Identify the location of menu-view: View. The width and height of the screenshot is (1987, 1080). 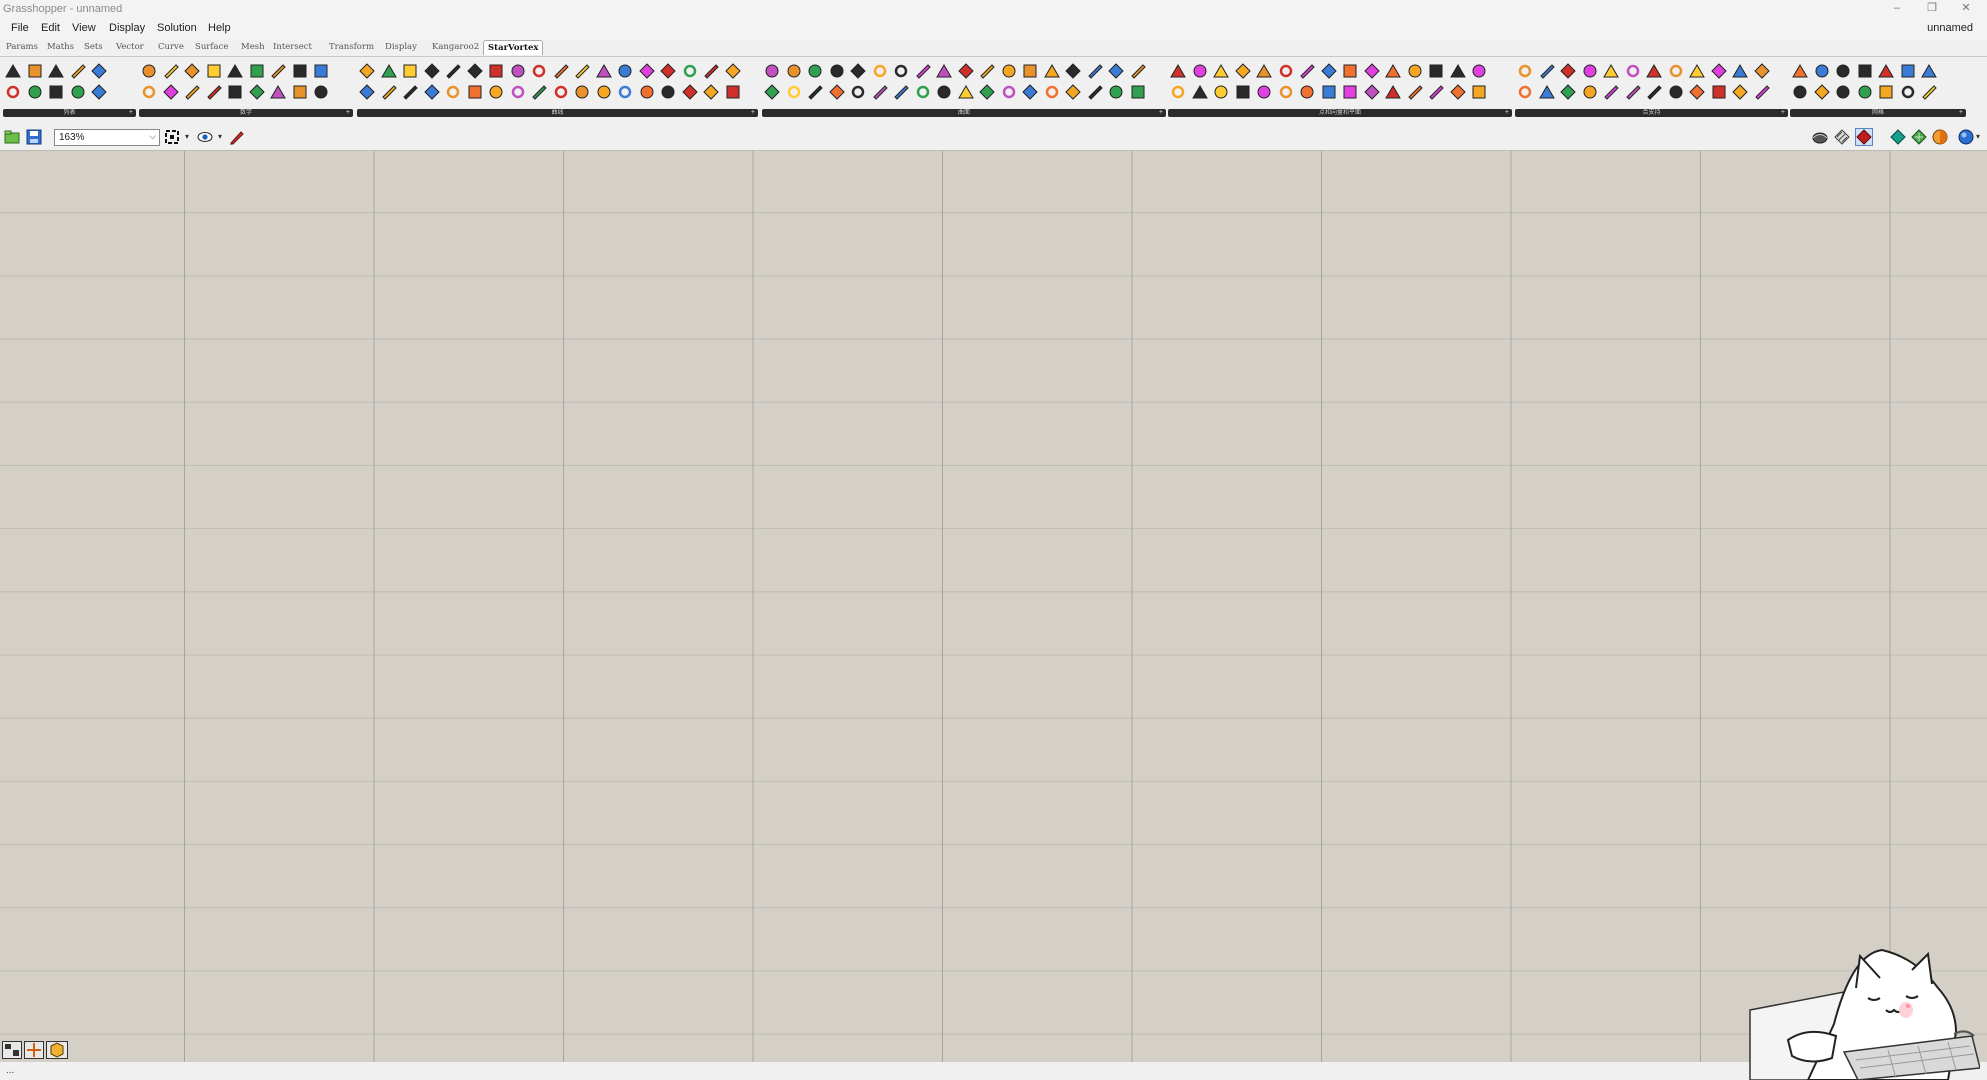
(84, 28).